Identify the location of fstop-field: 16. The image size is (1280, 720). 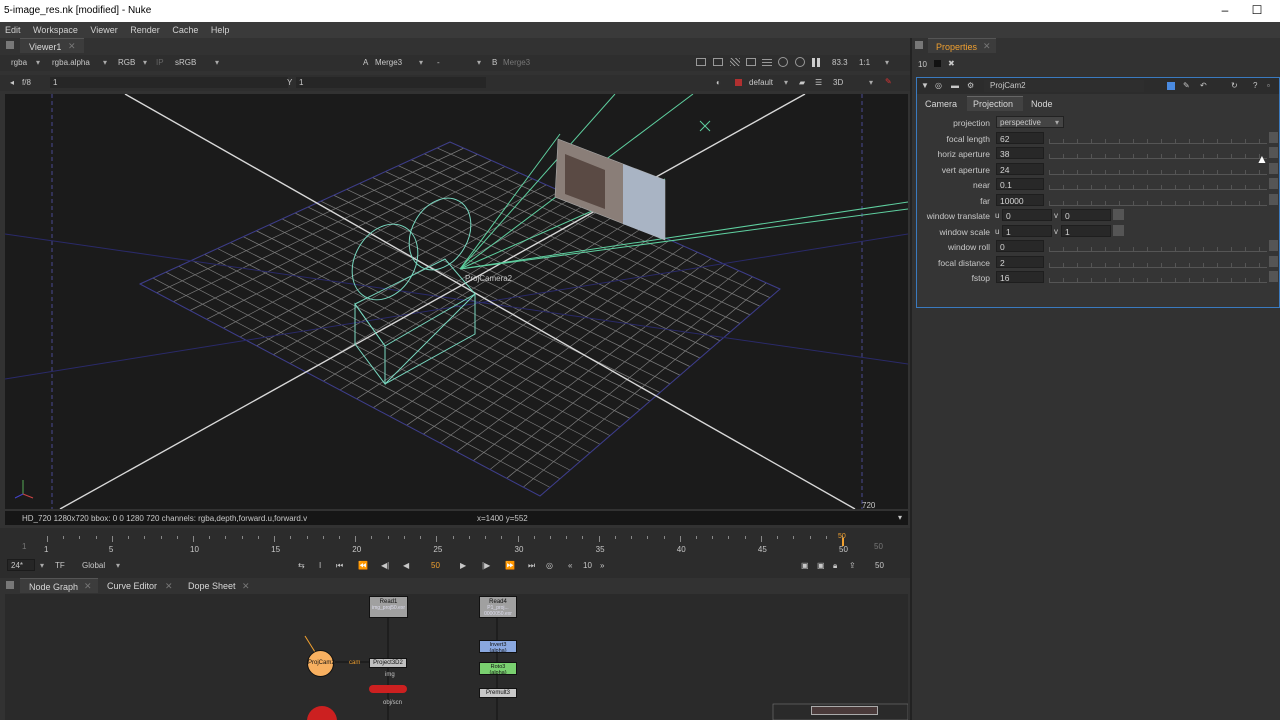
(1020, 277).